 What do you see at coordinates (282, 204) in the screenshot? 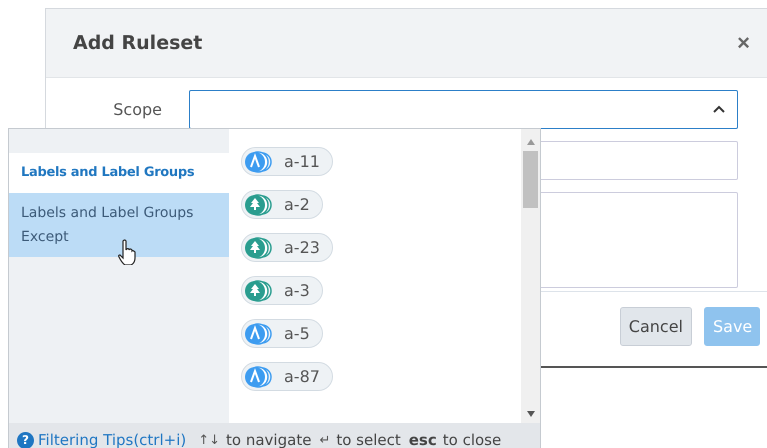
I see `label-chip: a-2` at bounding box center [282, 204].